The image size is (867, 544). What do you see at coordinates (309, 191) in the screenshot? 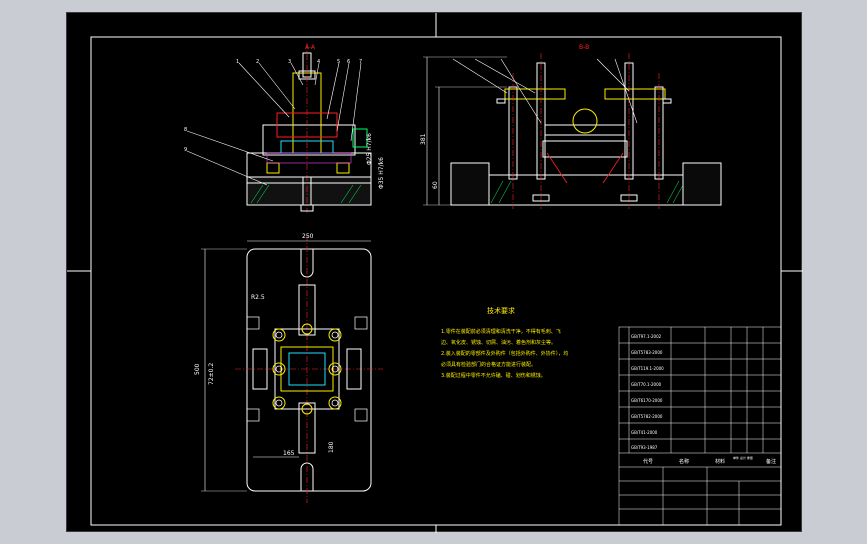
I see `base-lower-a` at bounding box center [309, 191].